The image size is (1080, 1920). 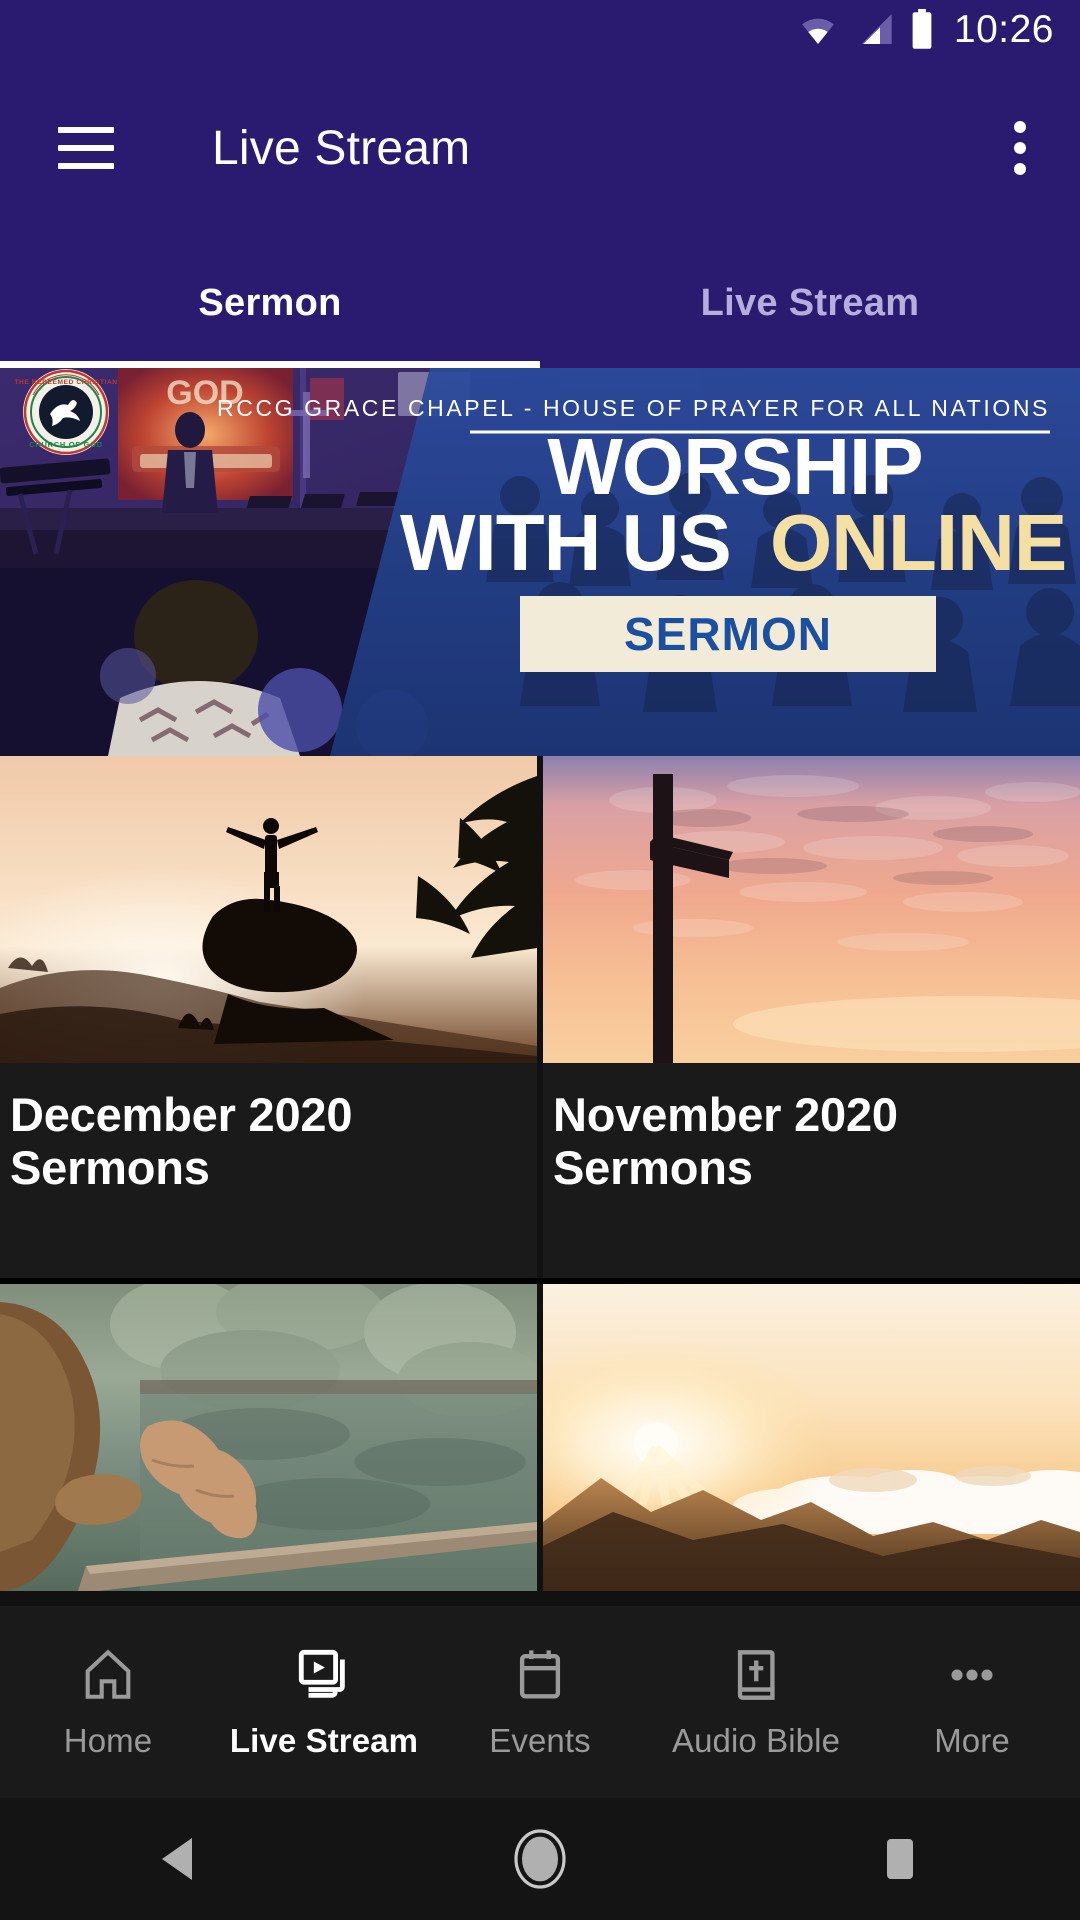 What do you see at coordinates (756, 1740) in the screenshot?
I see `nav-item-audio-bible-label: Audio Bible` at bounding box center [756, 1740].